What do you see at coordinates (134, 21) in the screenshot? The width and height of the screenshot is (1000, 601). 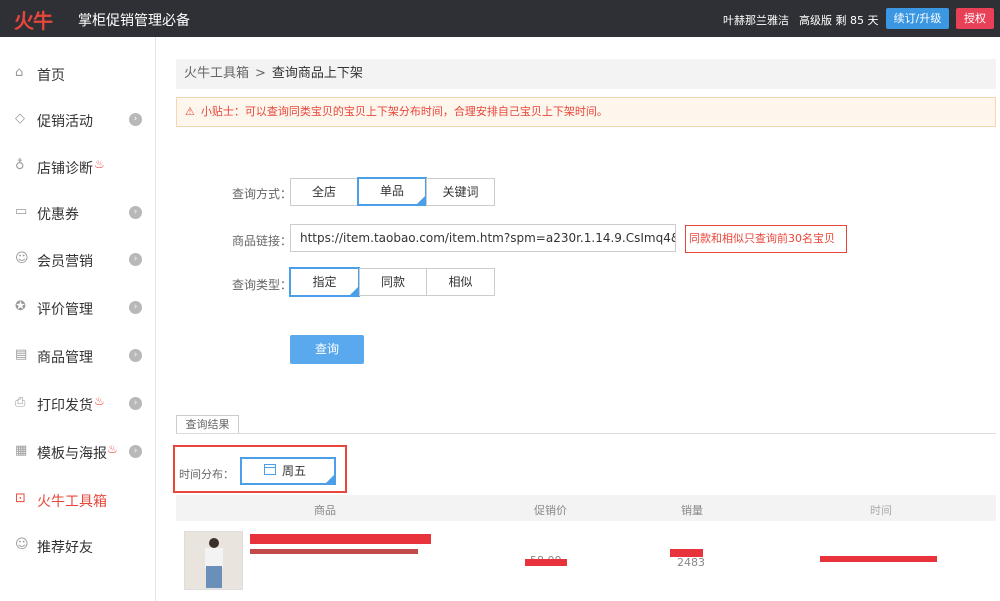 I see `app-title: 掌柜促销管理必备` at bounding box center [134, 21].